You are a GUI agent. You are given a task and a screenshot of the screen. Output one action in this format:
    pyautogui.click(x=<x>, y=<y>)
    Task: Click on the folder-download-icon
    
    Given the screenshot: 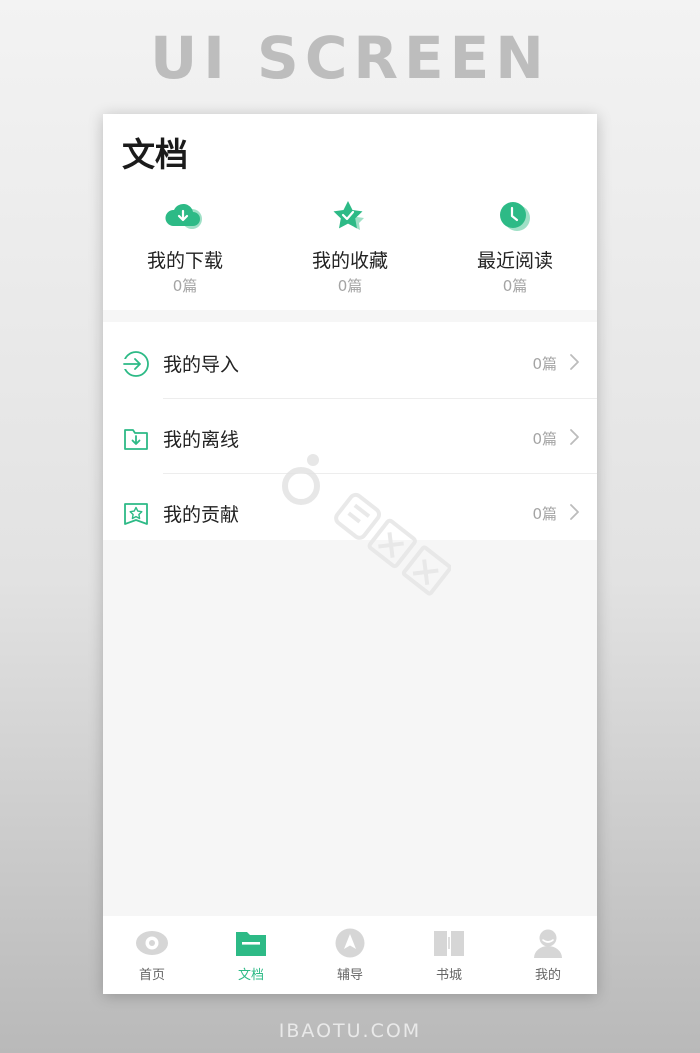 What is the action you would take?
    pyautogui.click(x=136, y=439)
    